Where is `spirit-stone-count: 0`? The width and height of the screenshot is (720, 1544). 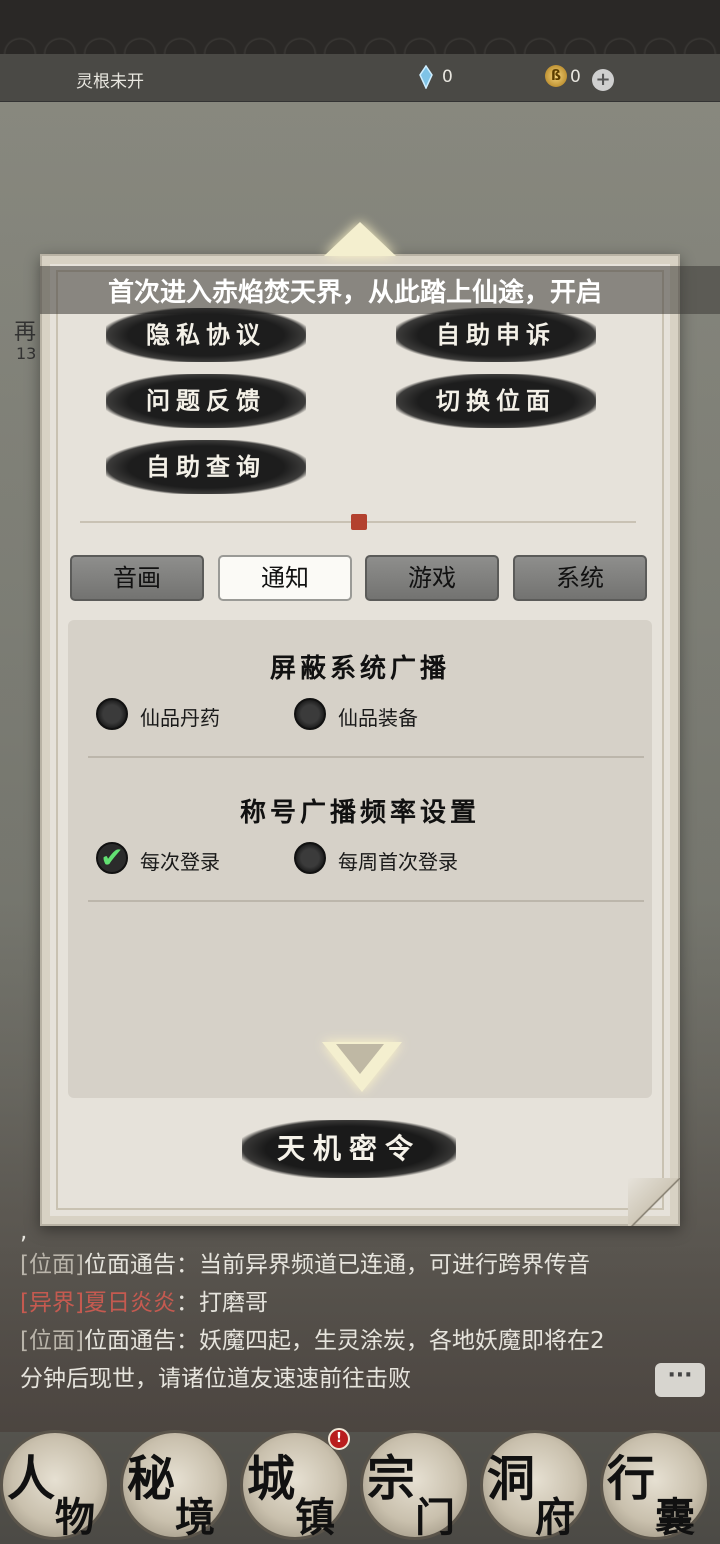 spirit-stone-count: 0 is located at coordinates (447, 77).